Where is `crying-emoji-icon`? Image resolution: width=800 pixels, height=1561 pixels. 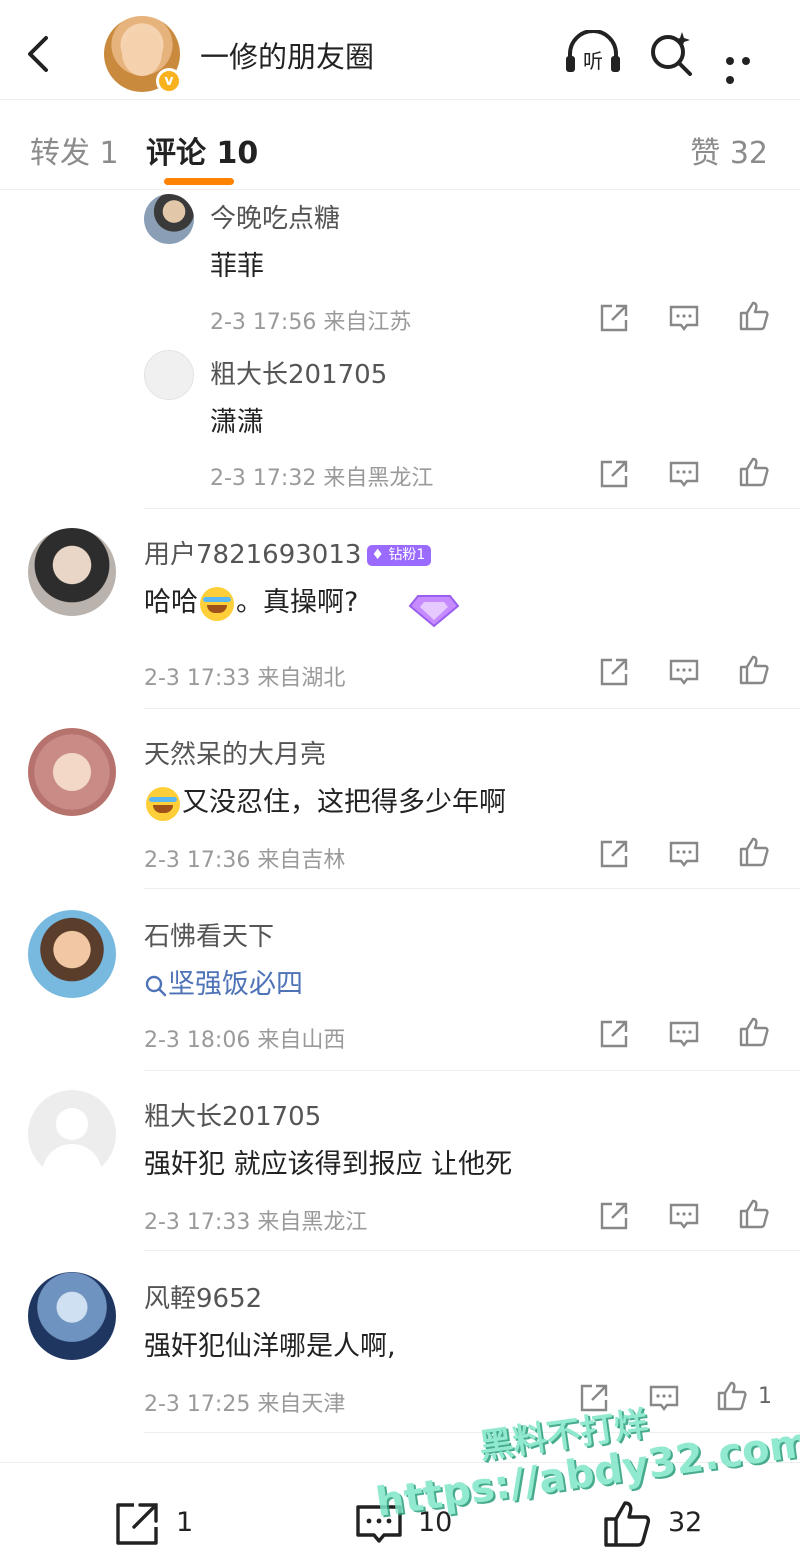
crying-emoji-icon is located at coordinates (163, 803).